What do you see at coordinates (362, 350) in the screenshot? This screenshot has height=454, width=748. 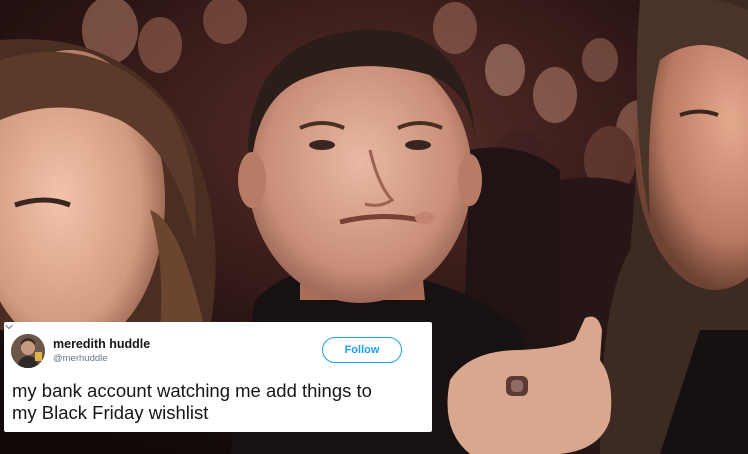 I see `follow-button: Follow` at bounding box center [362, 350].